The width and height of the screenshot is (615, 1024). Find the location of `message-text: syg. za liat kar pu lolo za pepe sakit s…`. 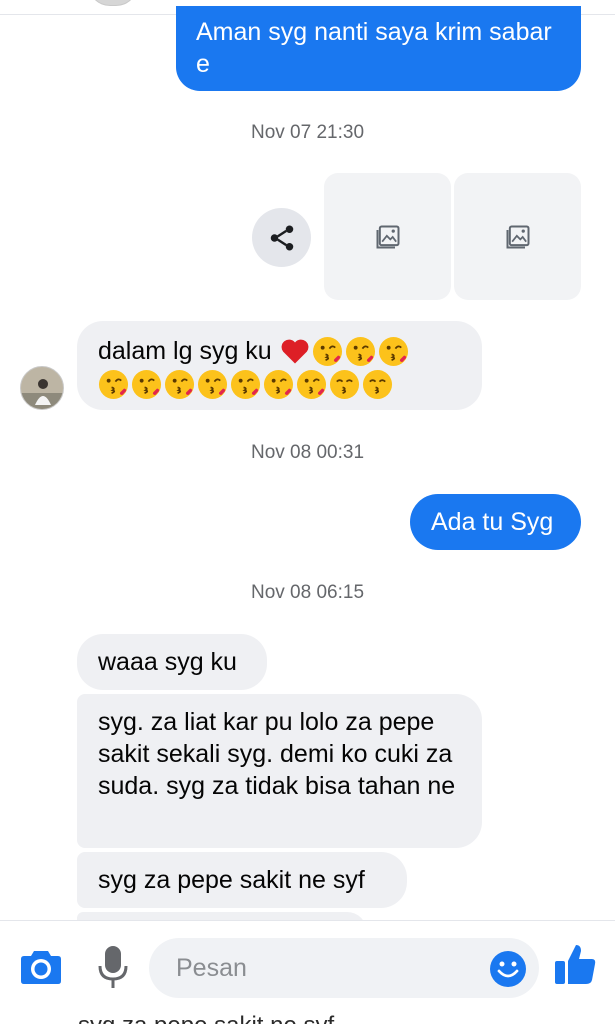

message-text: syg. za liat kar pu lolo za pepe sakit s… is located at coordinates (277, 754).